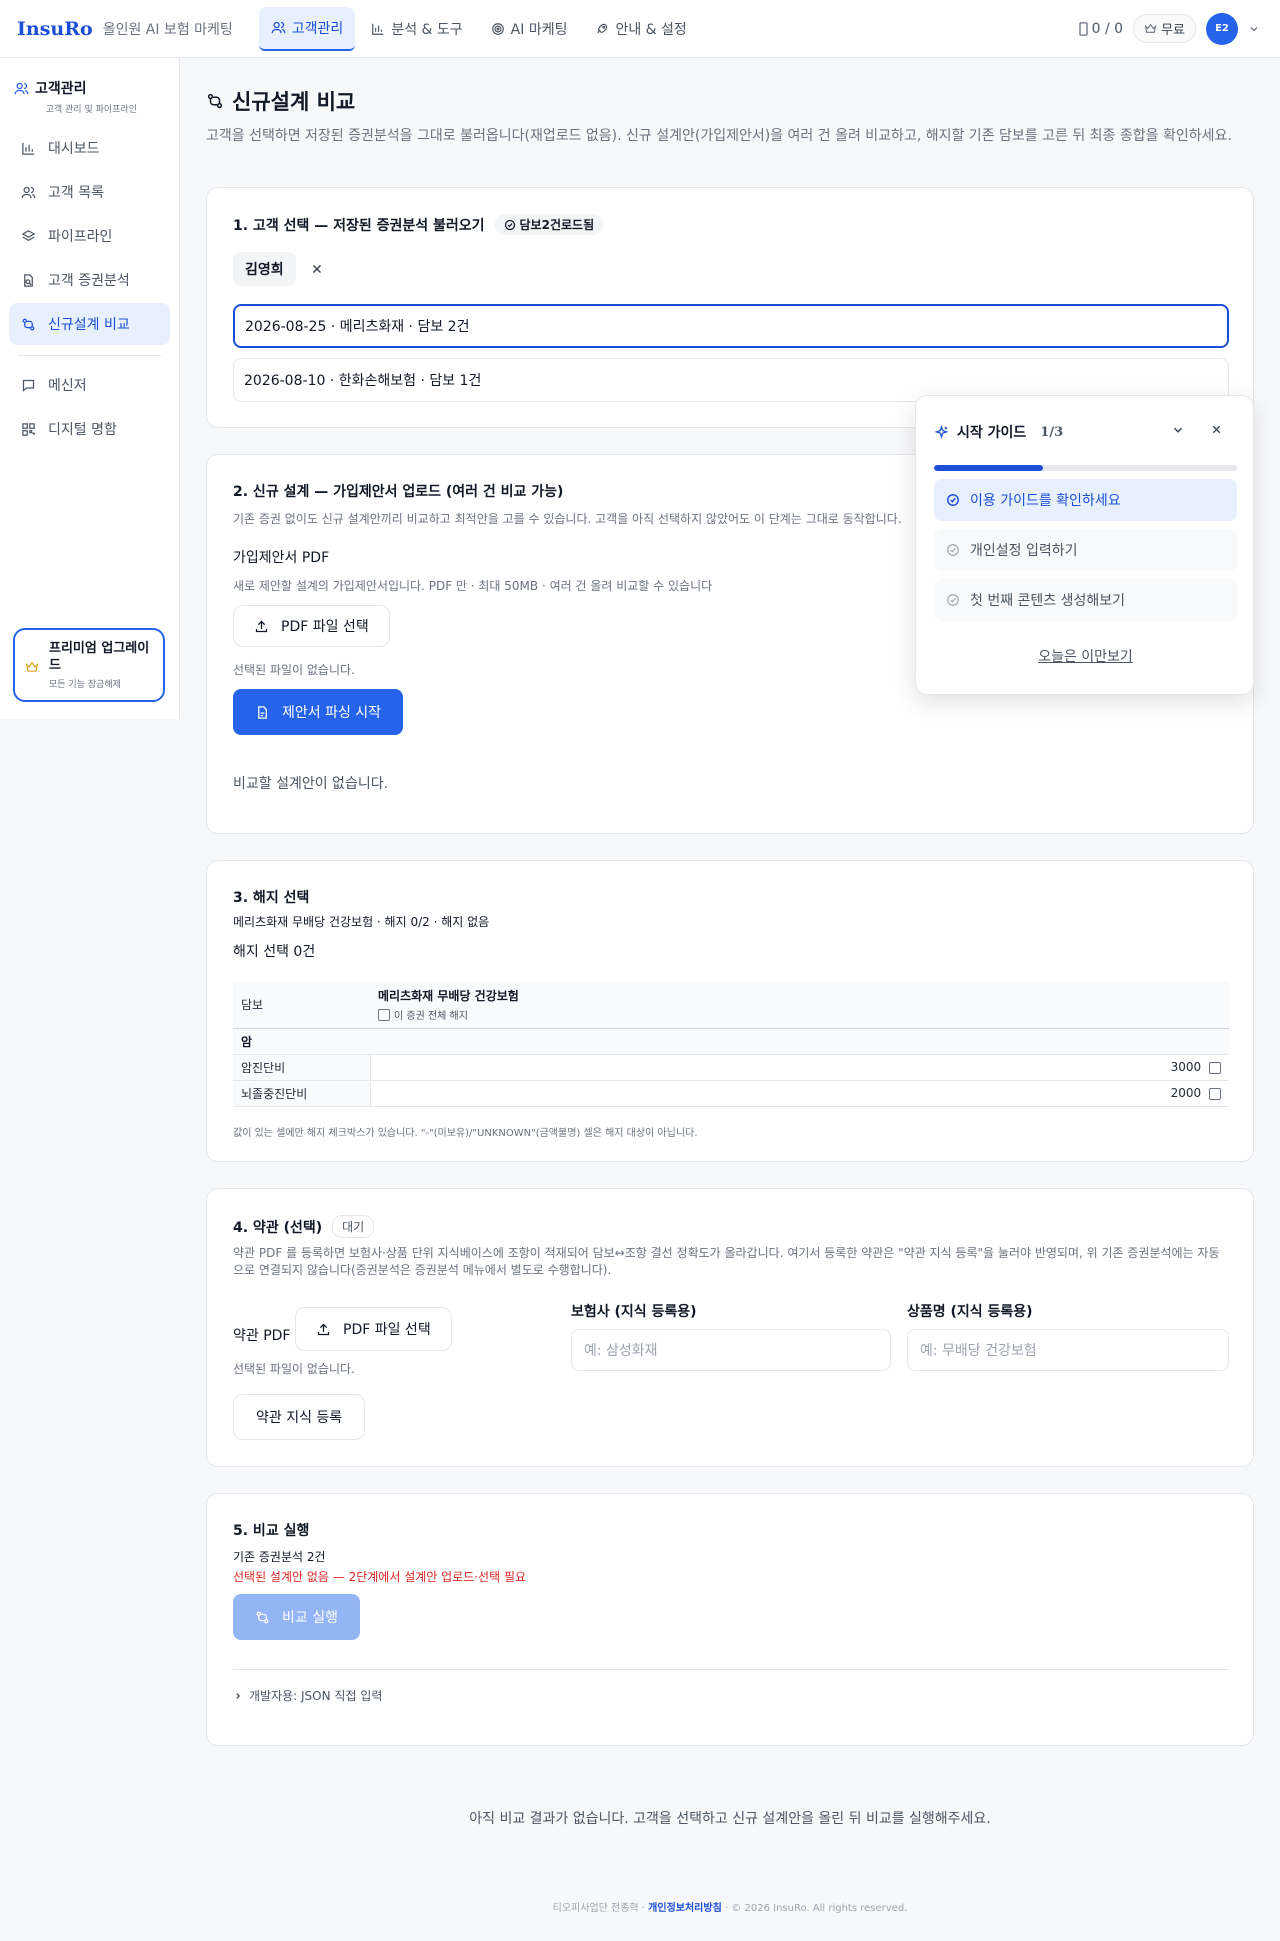  What do you see at coordinates (539, 29) in the screenshot?
I see `nav-tab-label: AI 마케팅` at bounding box center [539, 29].